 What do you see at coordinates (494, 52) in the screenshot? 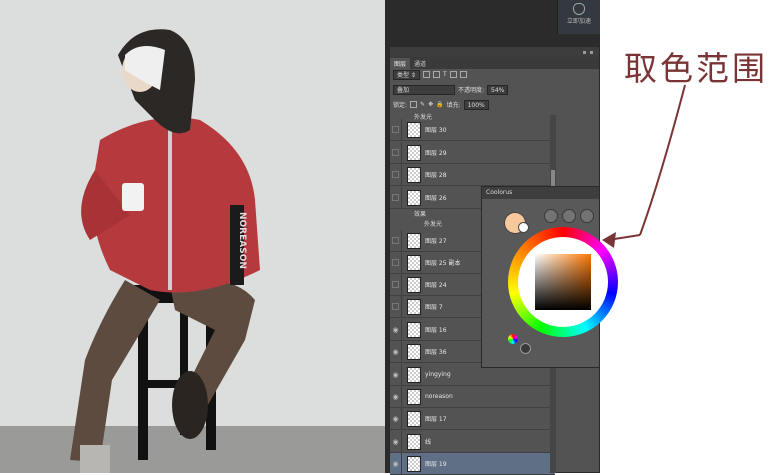
I see `panel-header` at bounding box center [494, 52].